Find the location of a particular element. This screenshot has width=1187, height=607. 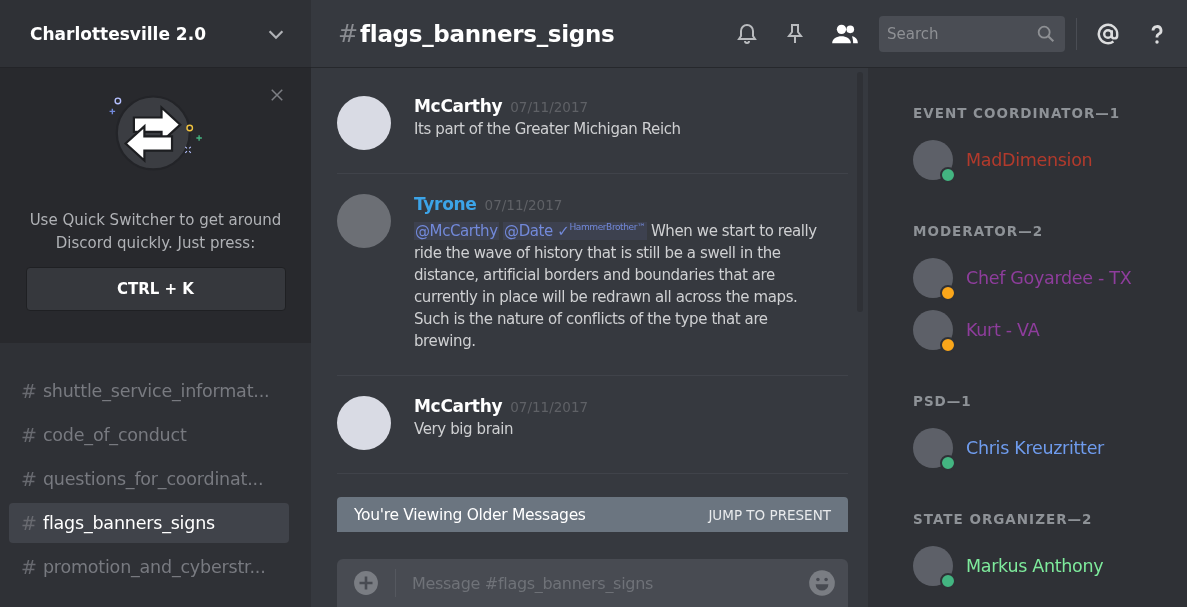

member-name: Kurt - VA is located at coordinates (1003, 330).